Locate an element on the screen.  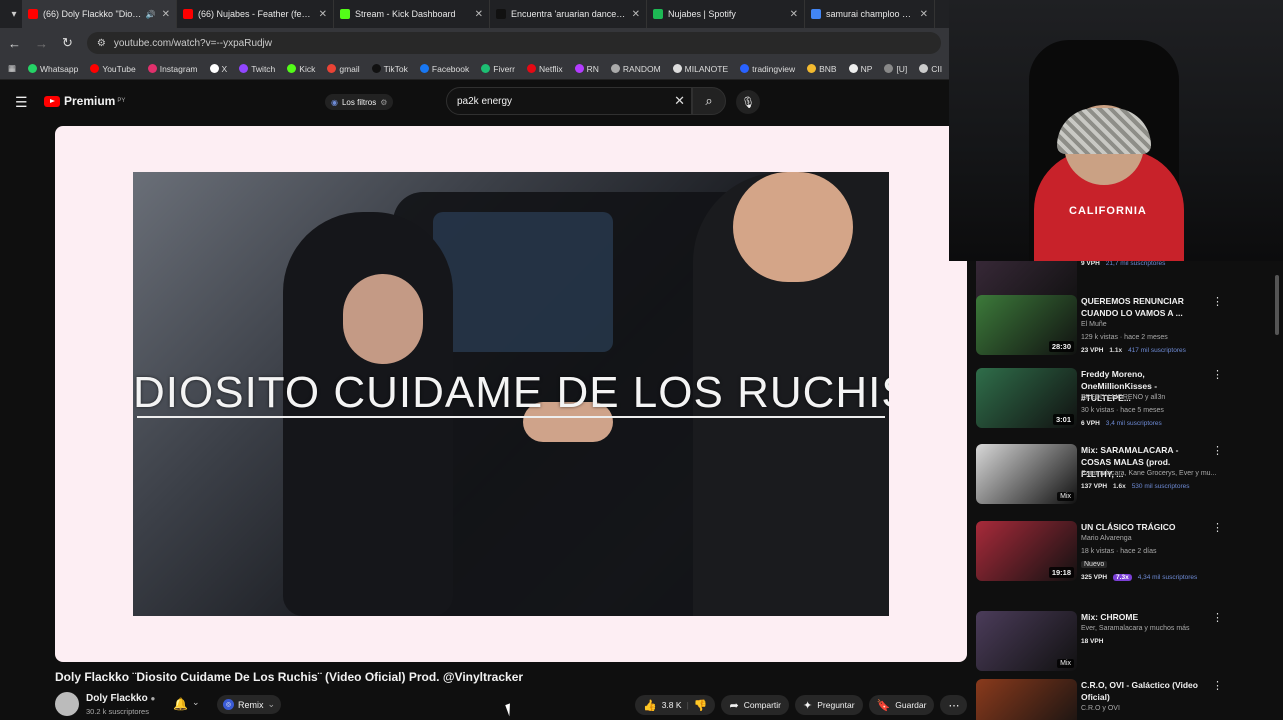
tab-3: Encuentra 'aruarian dance' en T ✕ is located at coordinates (568, 14).